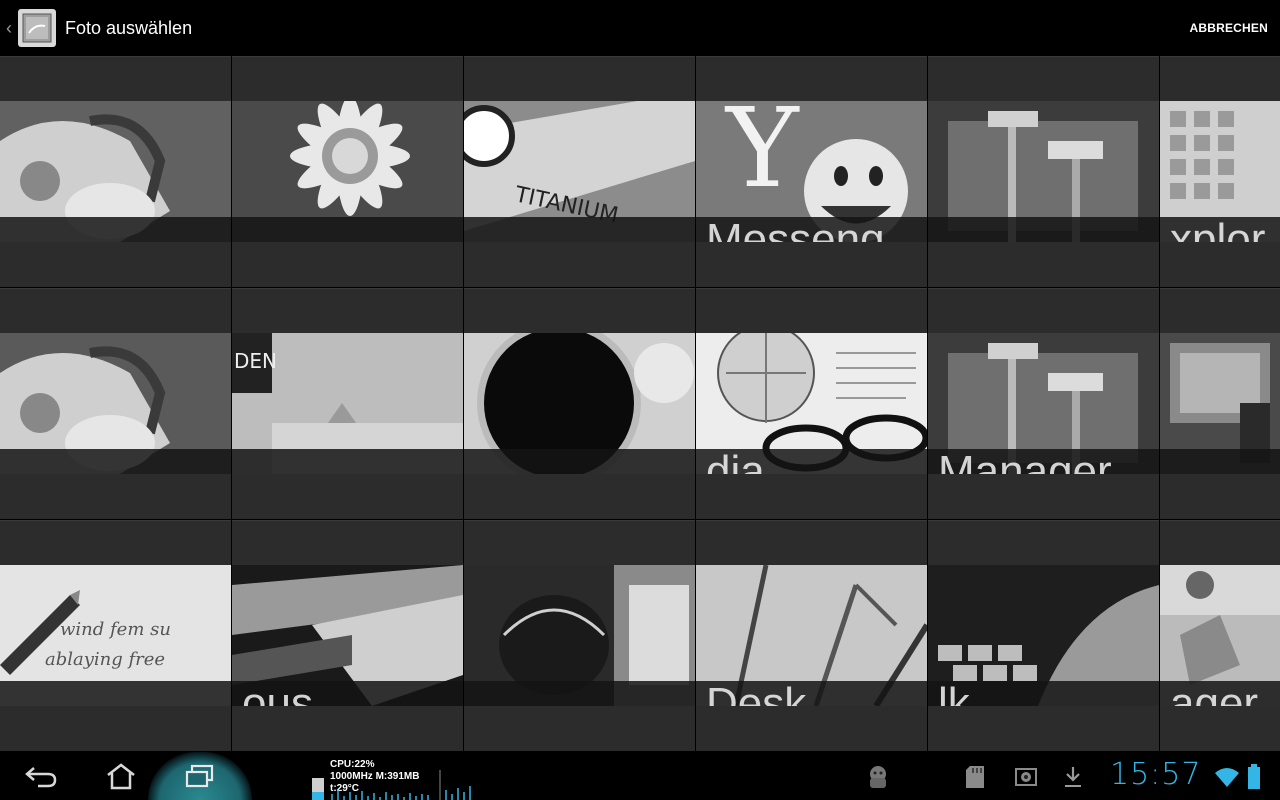  I want to click on photo-thumbnail: ous, so click(347, 635).